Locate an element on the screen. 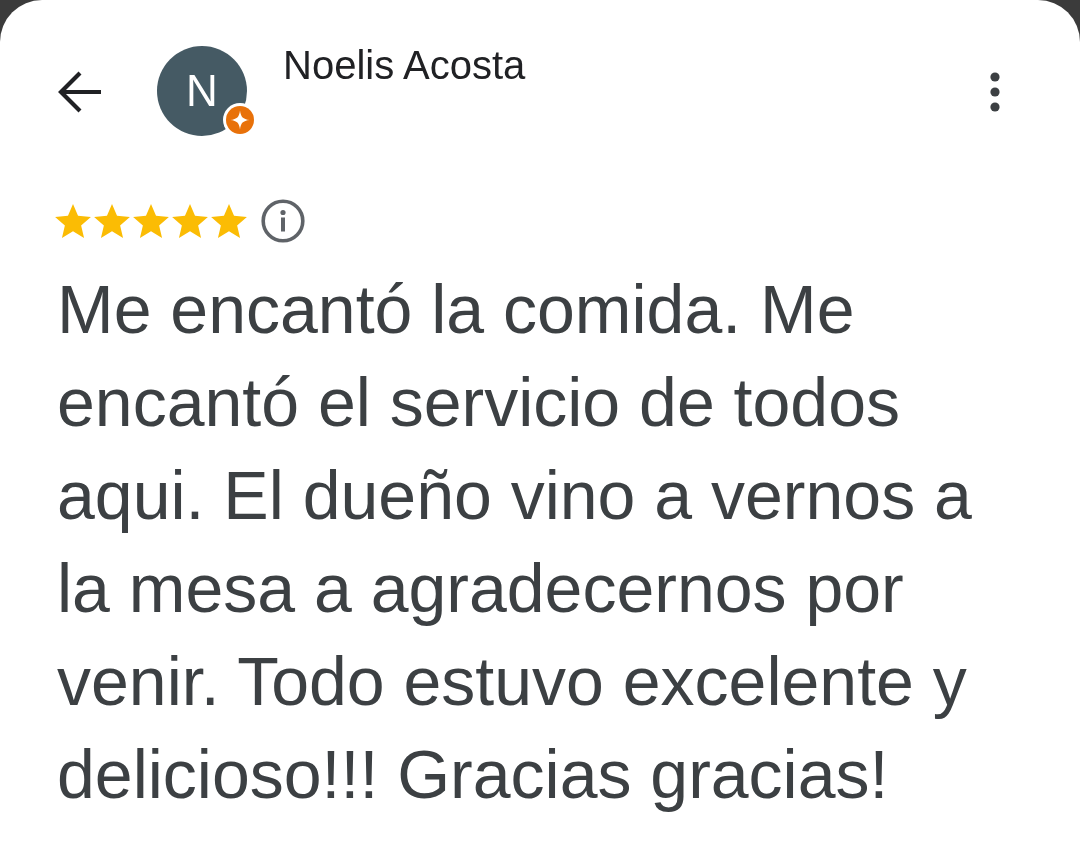 This screenshot has height=850, width=1080. more-options-button is located at coordinates (995, 92).